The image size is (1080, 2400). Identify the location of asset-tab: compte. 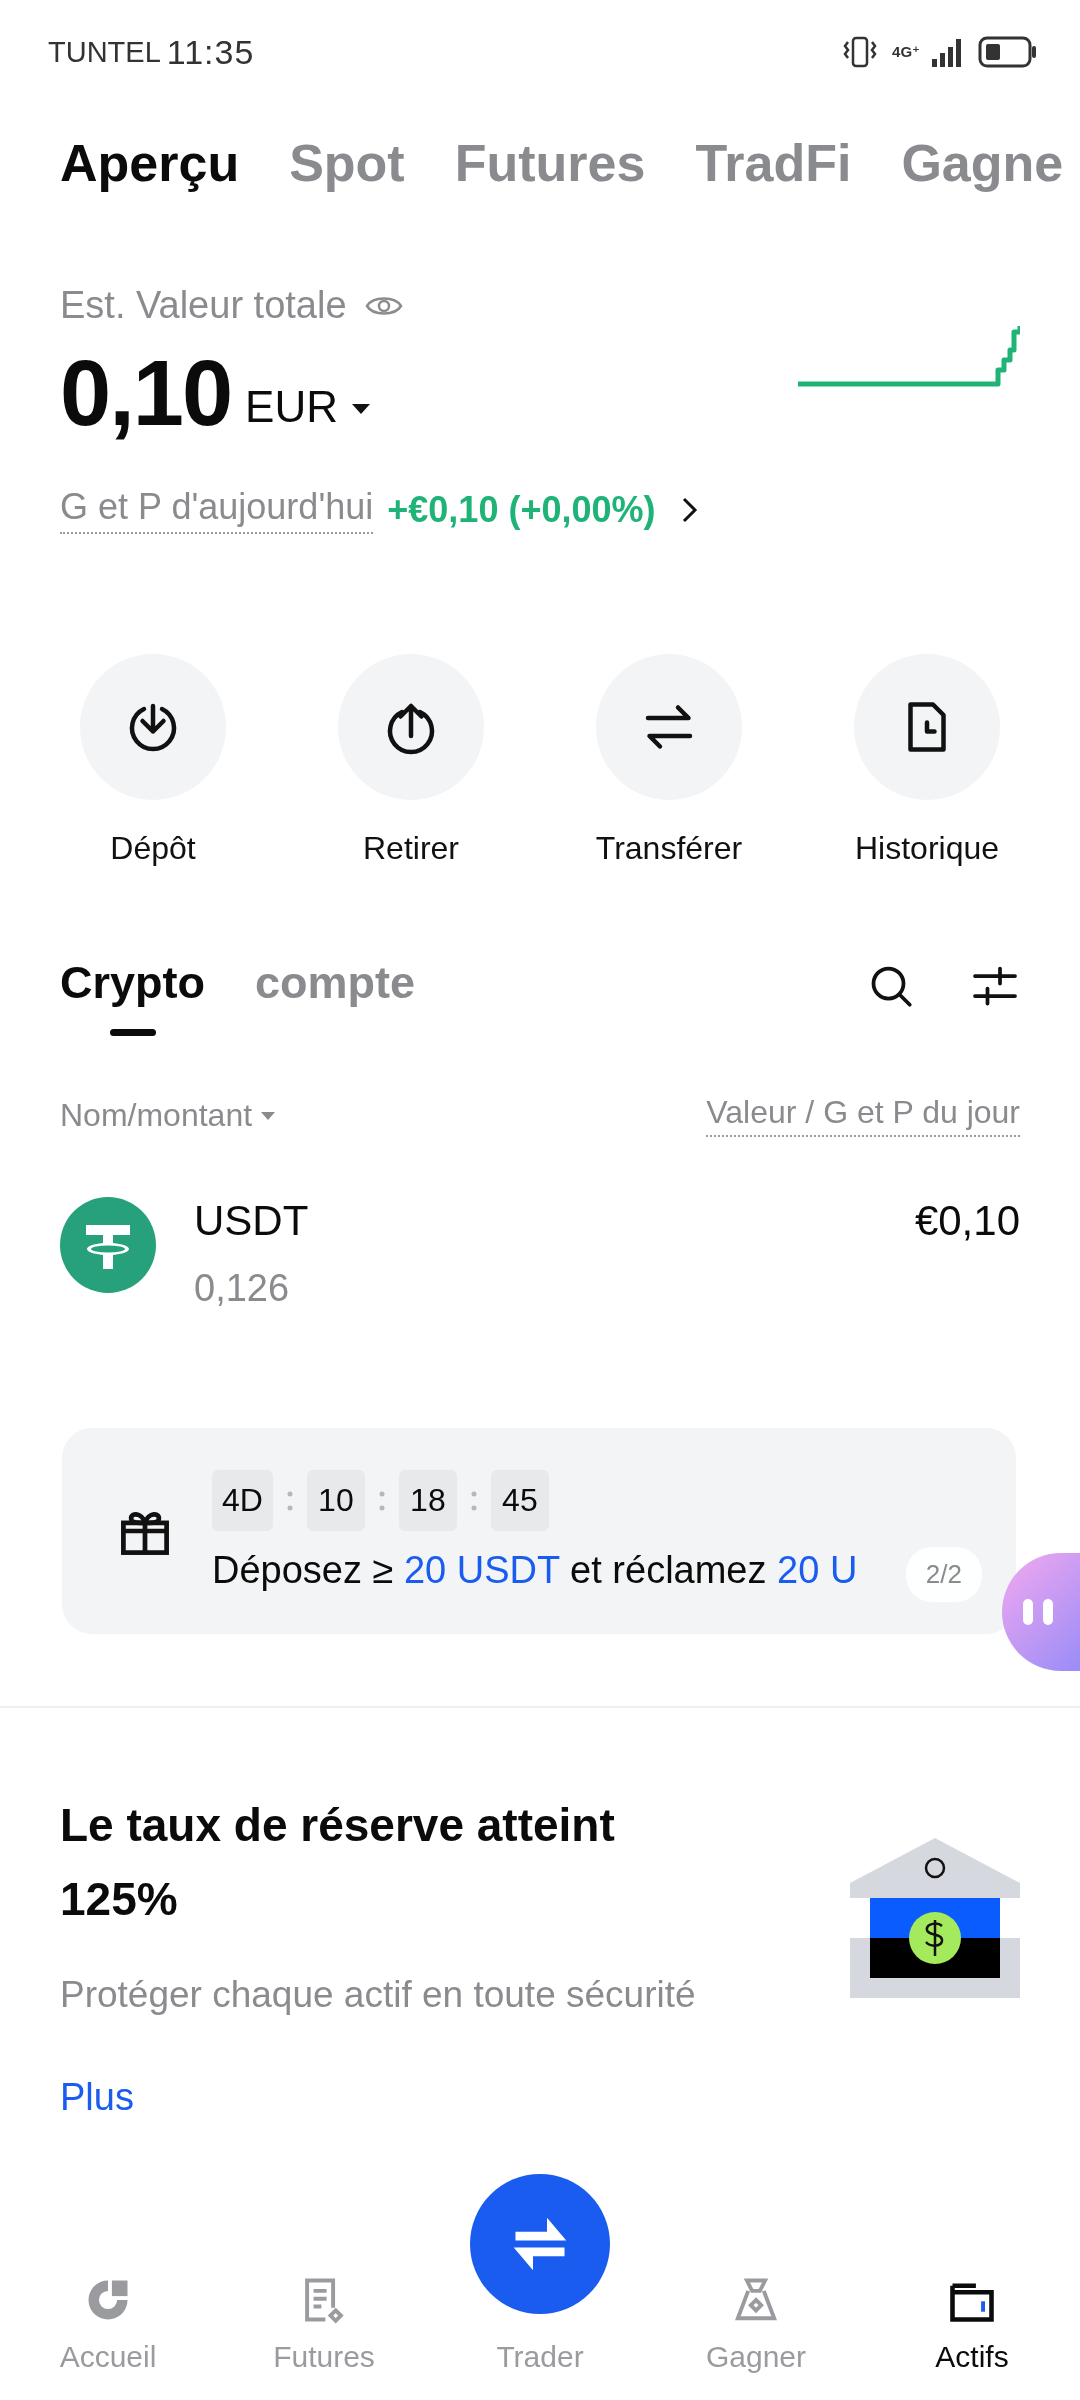
(335, 994).